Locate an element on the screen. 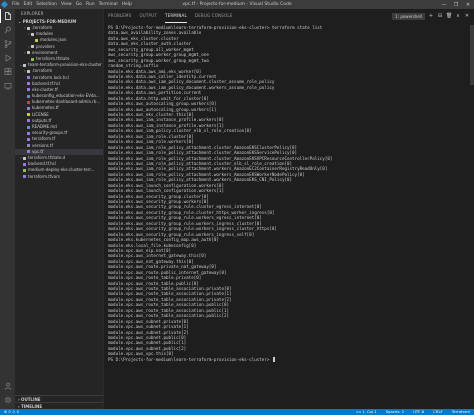 The image size is (474, 415). minimize-button: — is located at coordinates (444, 4).